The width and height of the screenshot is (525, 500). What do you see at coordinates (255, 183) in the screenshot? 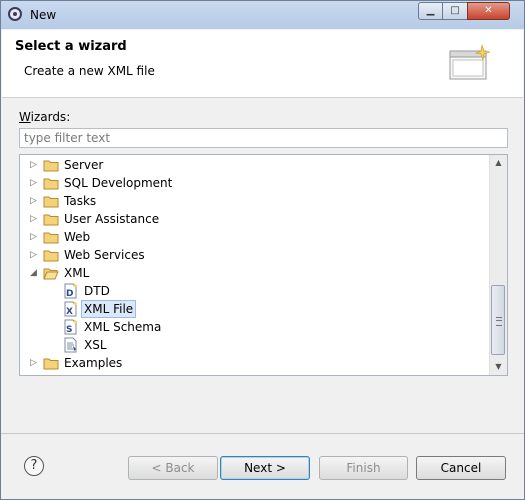
I see `tree-item-sql-development: ▷ SQL Development` at bounding box center [255, 183].